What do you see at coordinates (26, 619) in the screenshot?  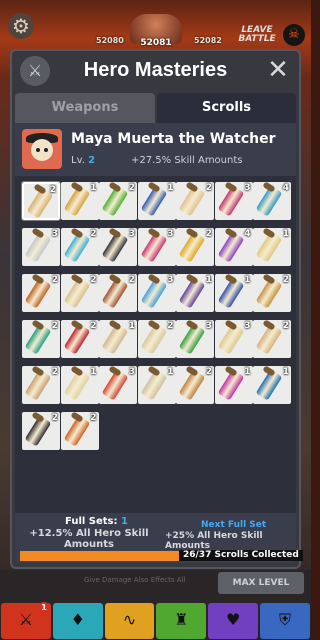 I see `sword-icon: ⚔` at bounding box center [26, 619].